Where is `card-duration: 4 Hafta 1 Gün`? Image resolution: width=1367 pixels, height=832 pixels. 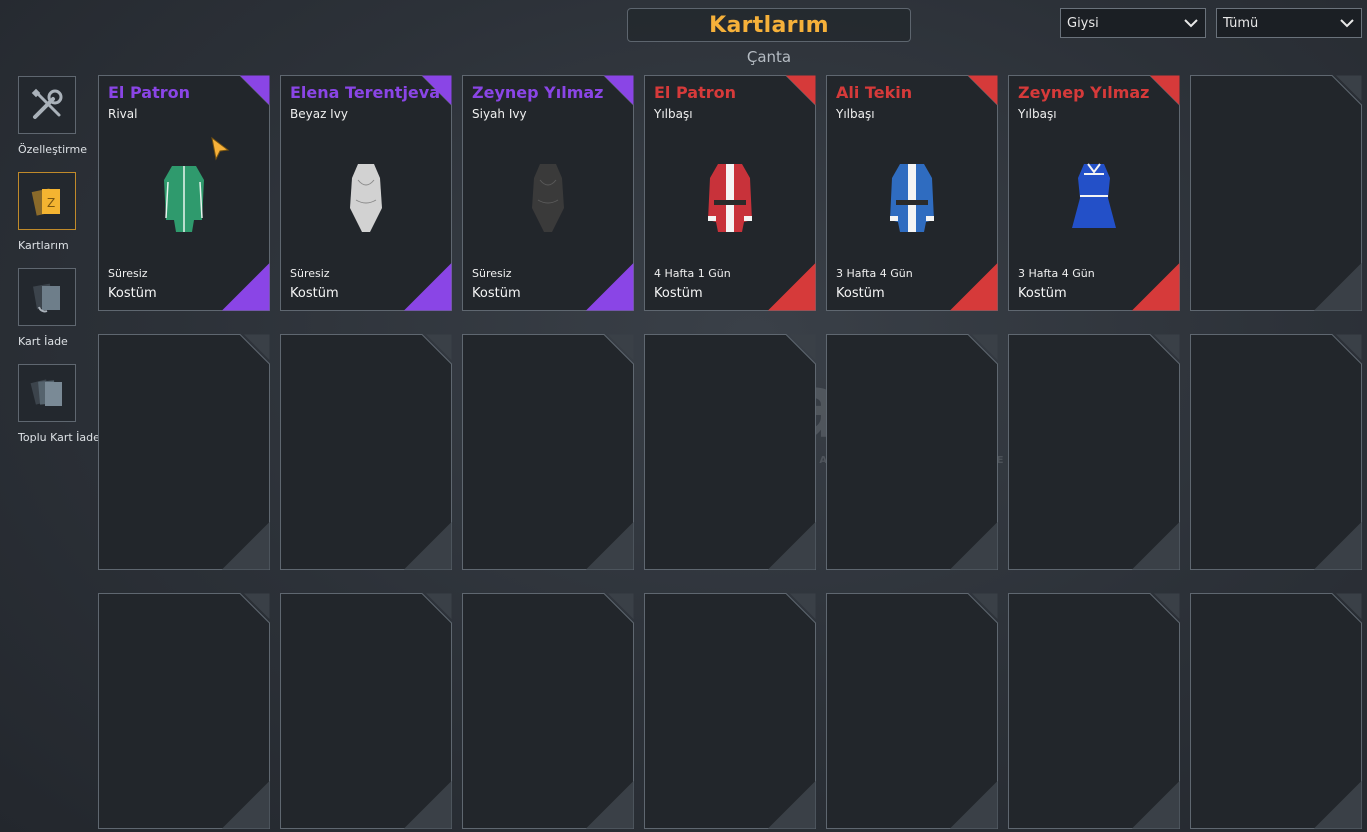 card-duration: 4 Hafta 1 Gün is located at coordinates (692, 273).